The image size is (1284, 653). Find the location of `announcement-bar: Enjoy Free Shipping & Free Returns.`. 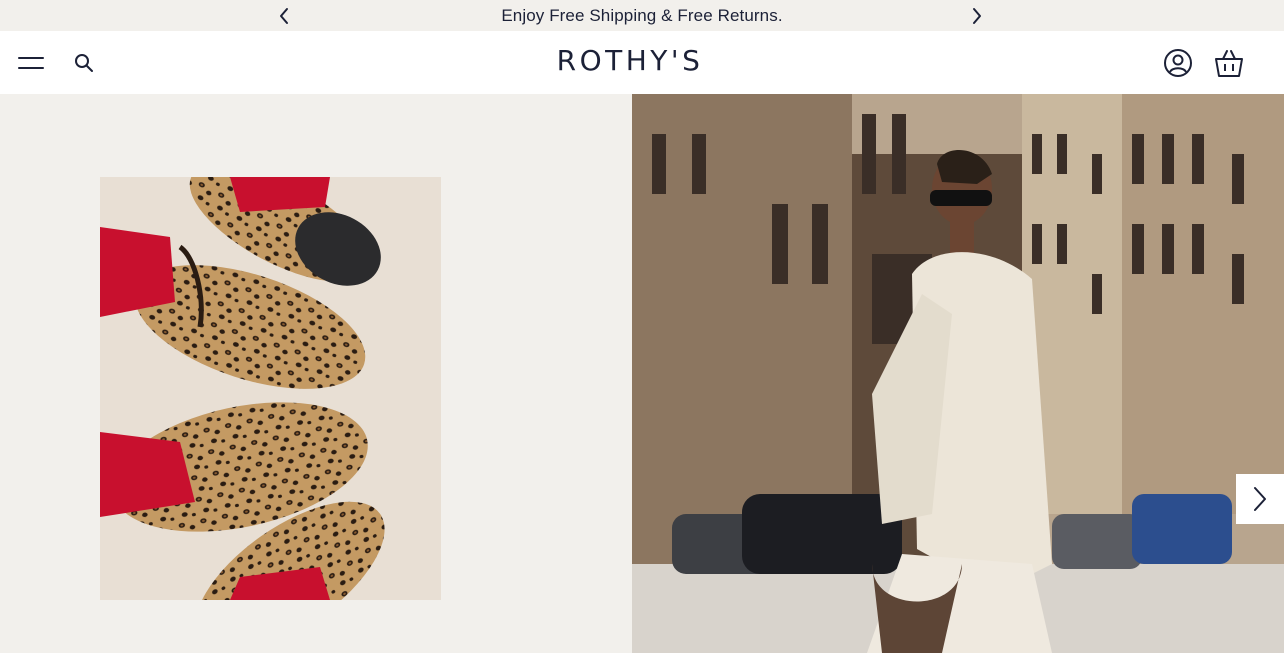

announcement-bar: Enjoy Free Shipping & Free Returns. is located at coordinates (642, 15).